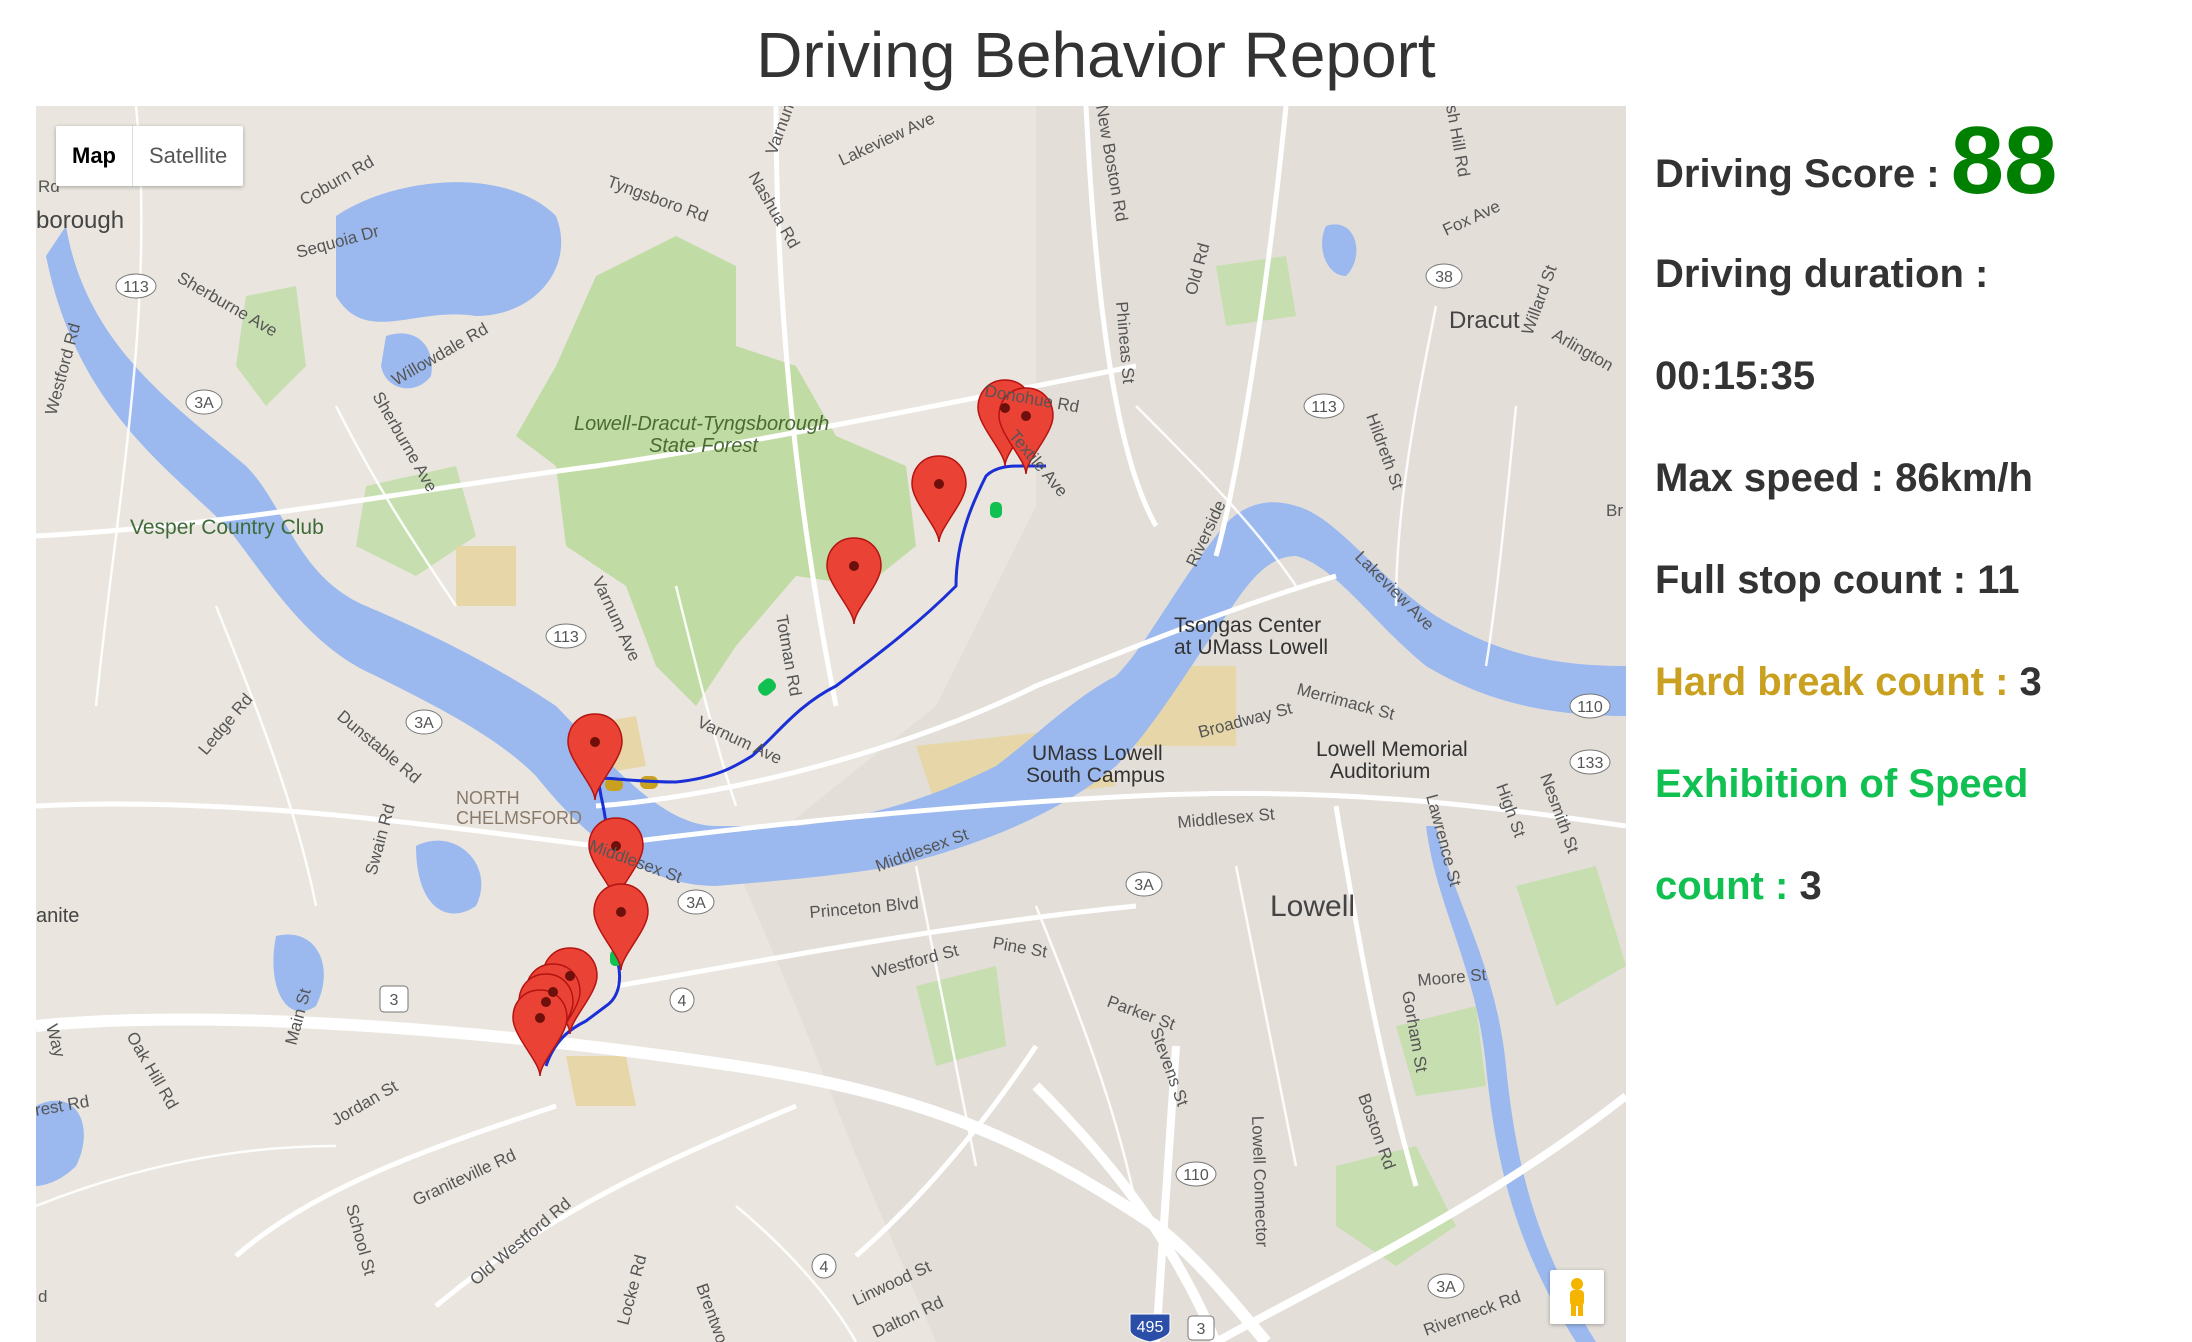  What do you see at coordinates (1811, 580) in the screenshot?
I see `full-stop-label: Full stop count :` at bounding box center [1811, 580].